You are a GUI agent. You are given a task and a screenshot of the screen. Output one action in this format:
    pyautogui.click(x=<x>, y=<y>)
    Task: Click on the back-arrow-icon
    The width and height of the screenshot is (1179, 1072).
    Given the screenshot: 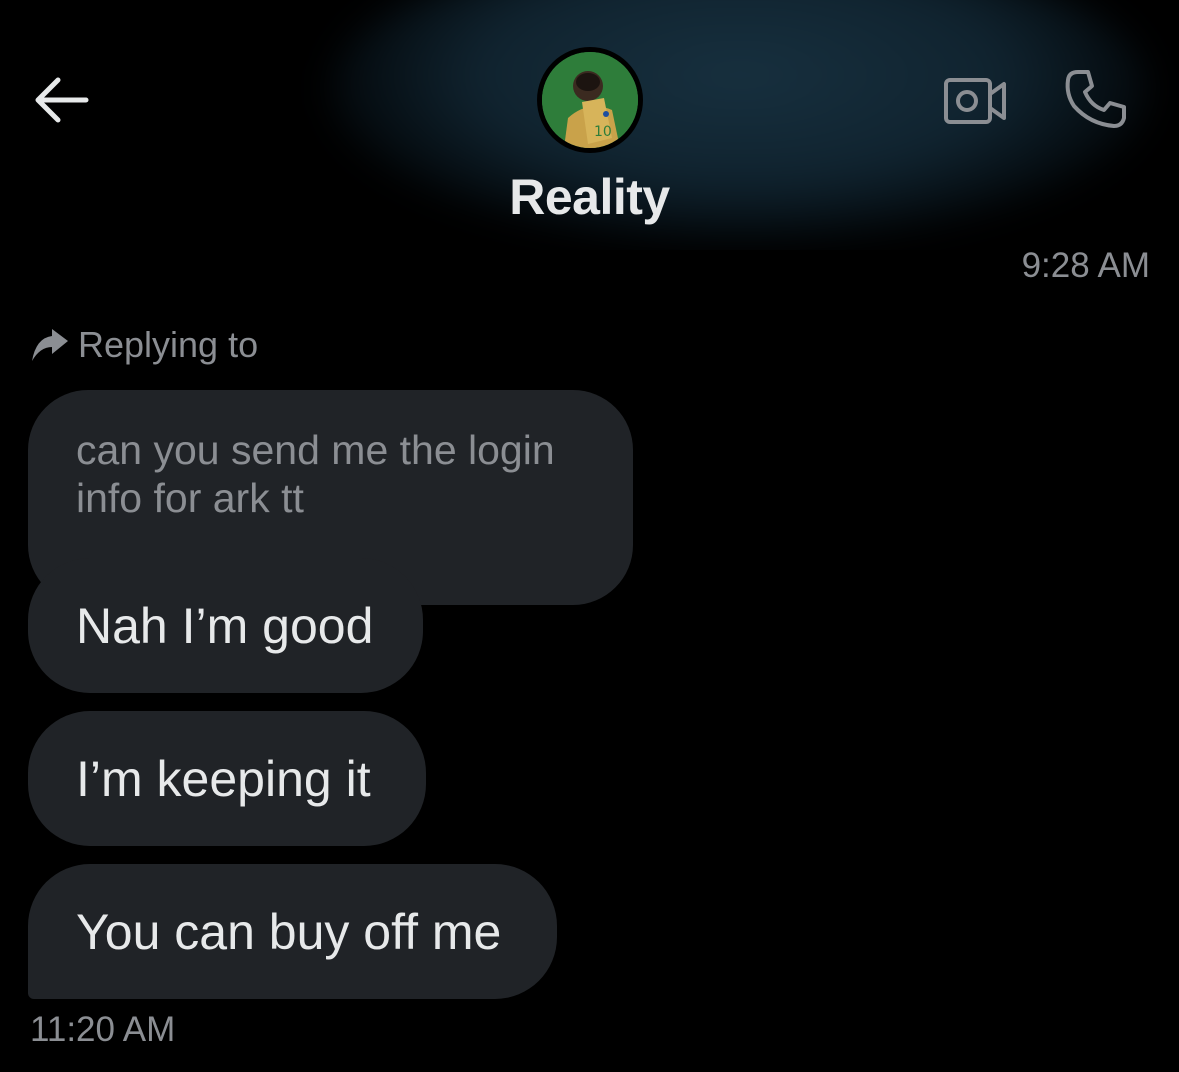 What is the action you would take?
    pyautogui.click(x=62, y=100)
    